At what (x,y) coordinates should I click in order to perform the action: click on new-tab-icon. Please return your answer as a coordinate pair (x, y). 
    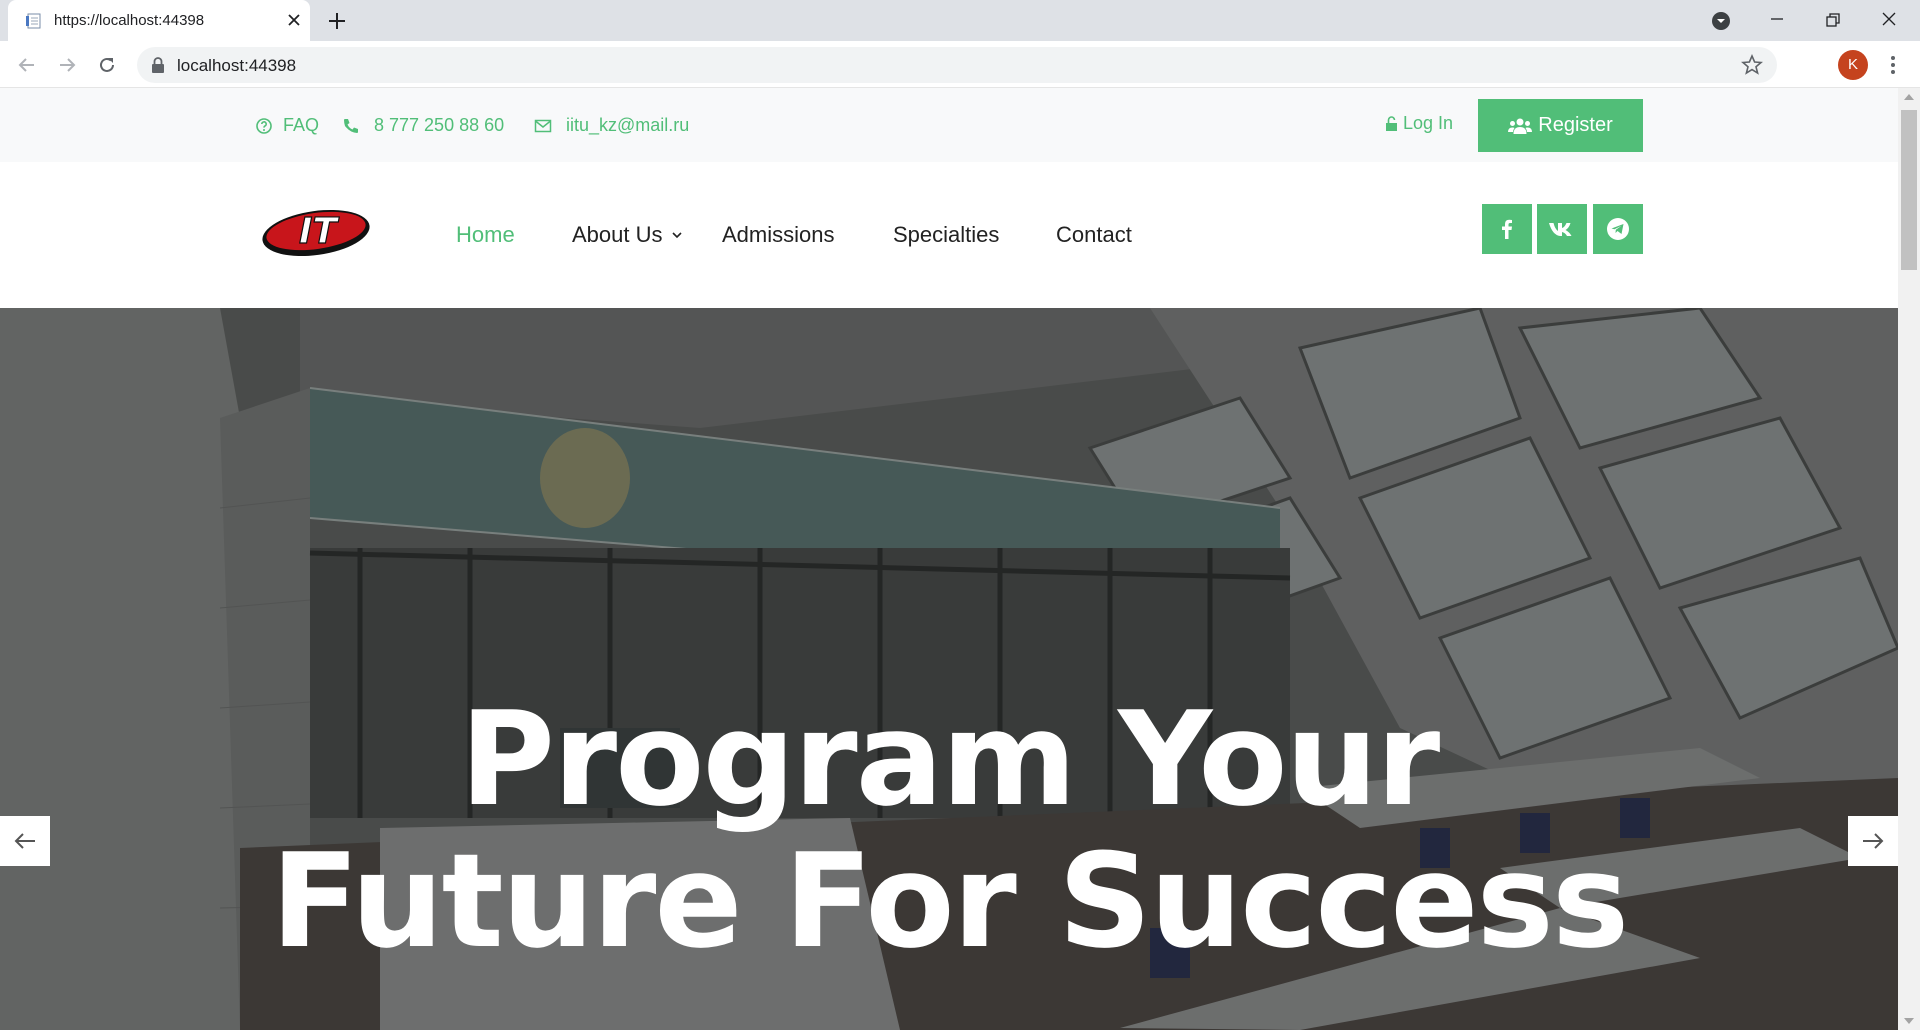
    Looking at the image, I should click on (337, 21).